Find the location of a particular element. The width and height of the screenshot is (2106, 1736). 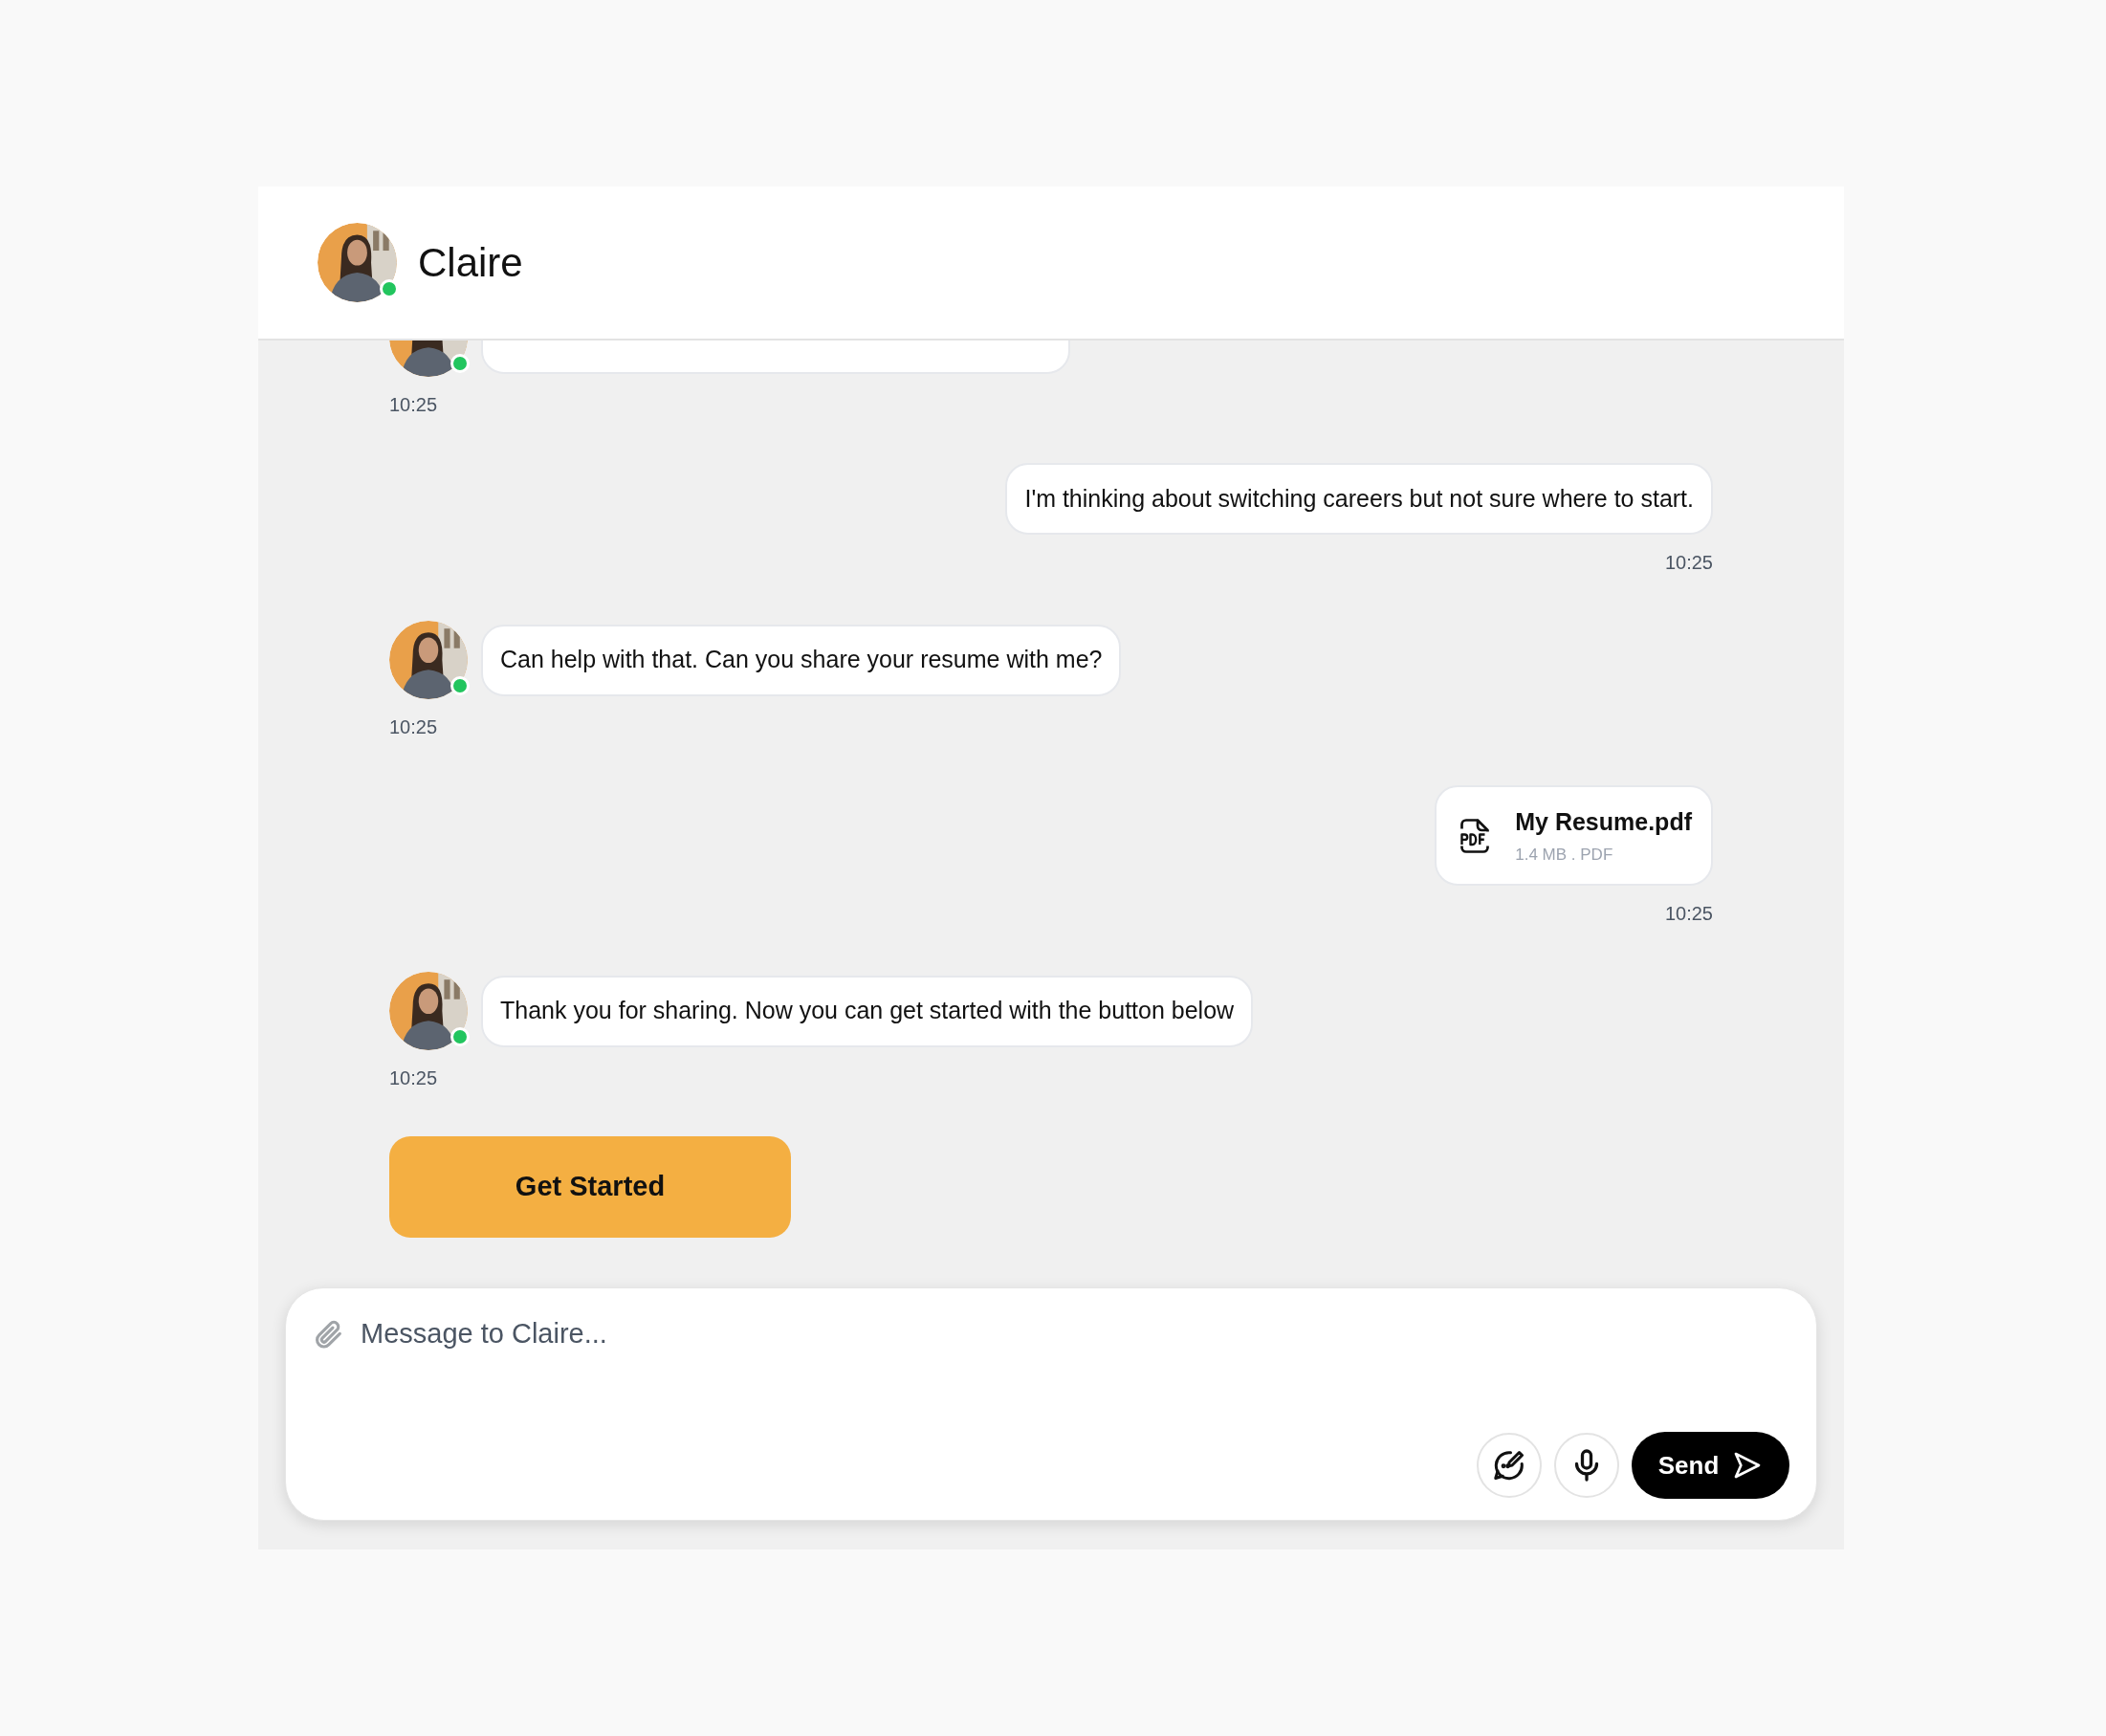

chat-edit-button is located at coordinates (1509, 1465).